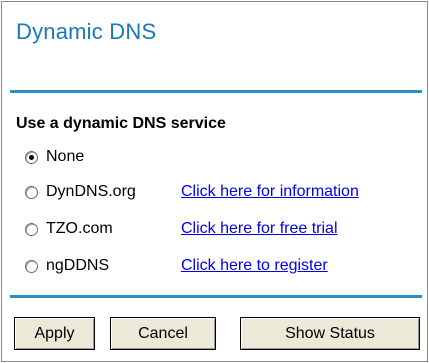  I want to click on option-dyndns-label: DynDNS.org, so click(91, 191).